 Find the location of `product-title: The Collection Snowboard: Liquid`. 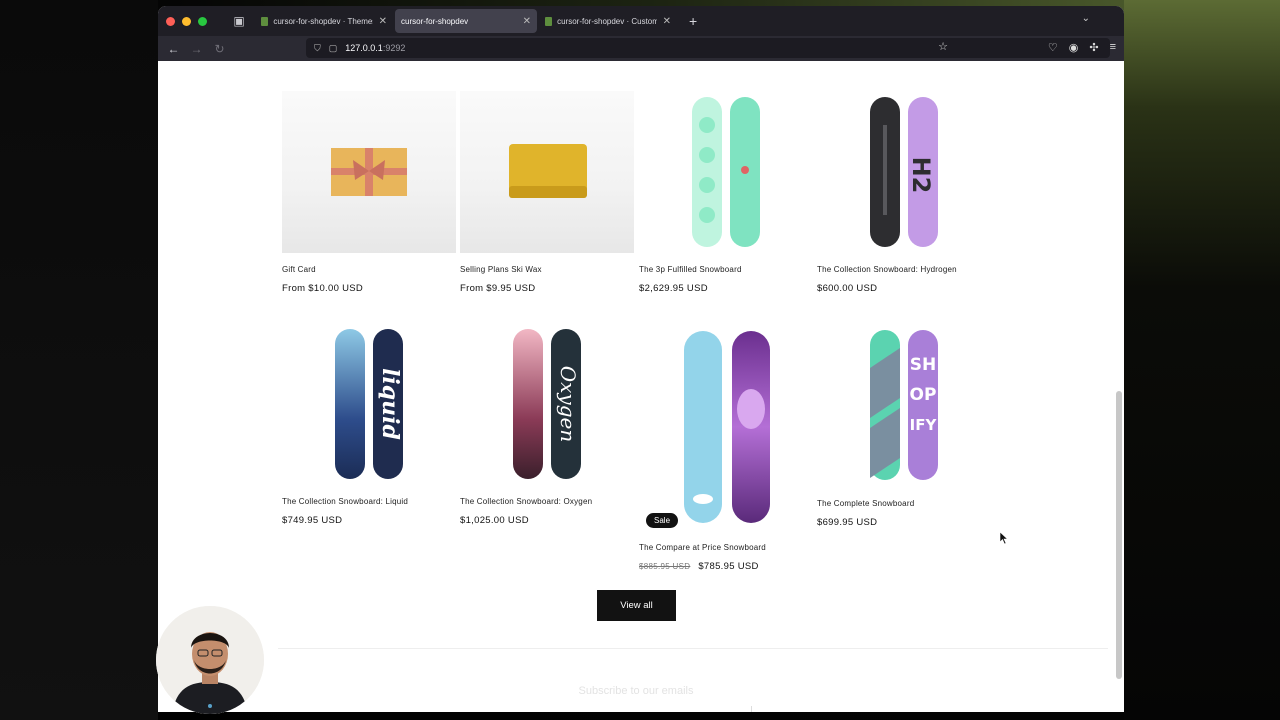

product-title: The Collection Snowboard: Liquid is located at coordinates (369, 501).